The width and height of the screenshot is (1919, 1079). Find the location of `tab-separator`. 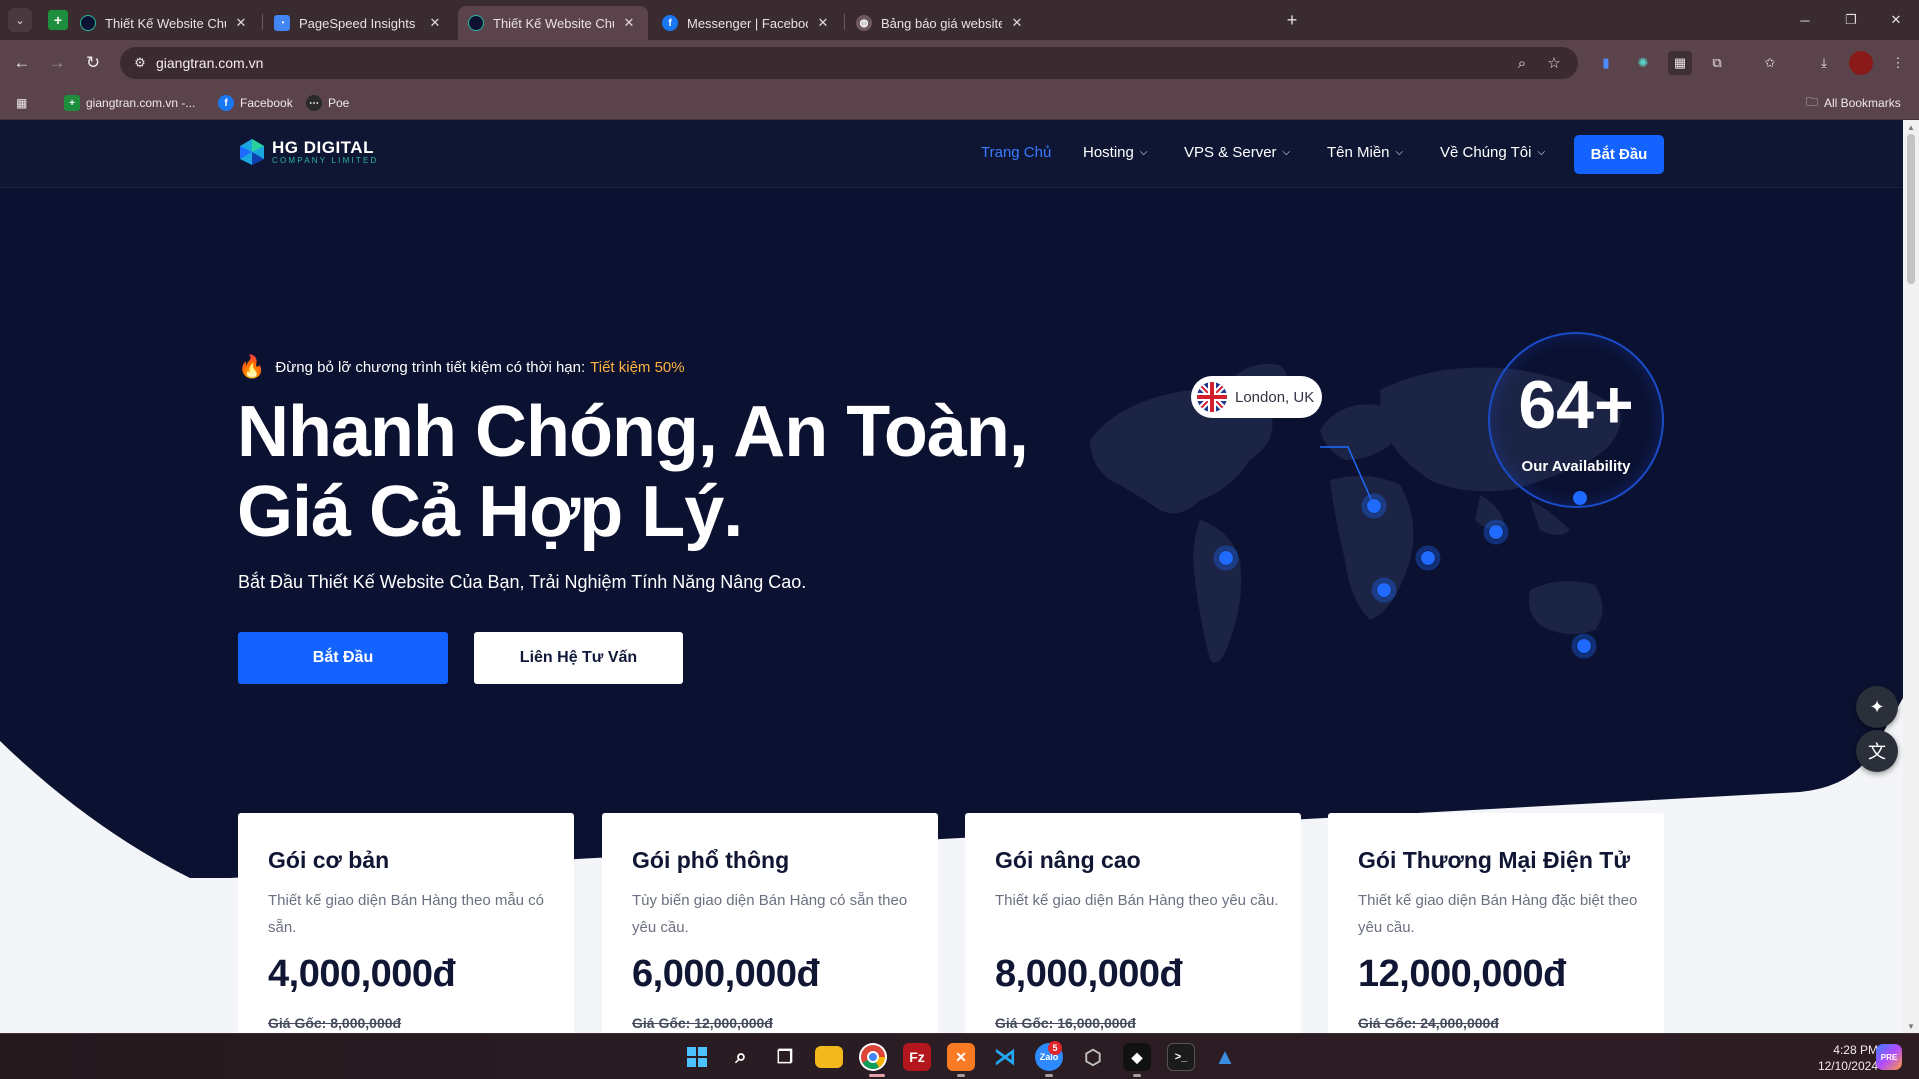

tab-separator is located at coordinates (262, 22).